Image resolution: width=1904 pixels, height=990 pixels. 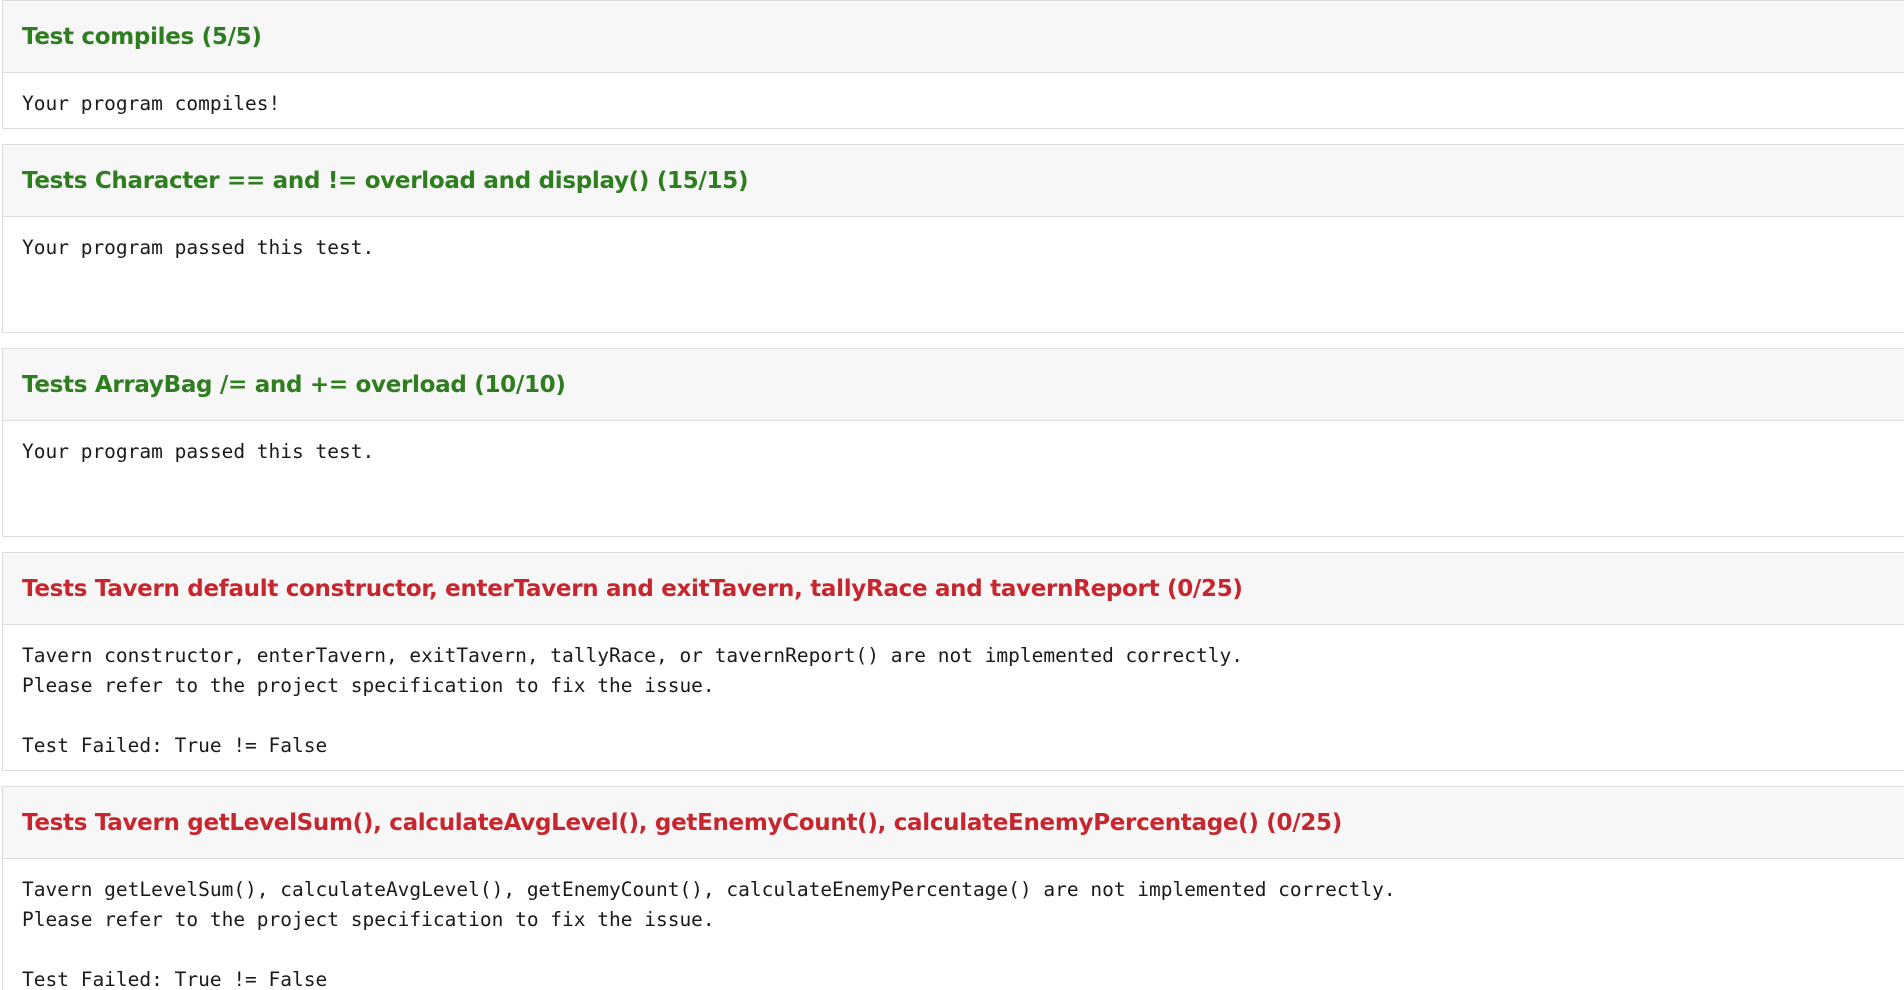 What do you see at coordinates (953, 96) in the screenshot?
I see `test-result-output: Your program compiles!` at bounding box center [953, 96].